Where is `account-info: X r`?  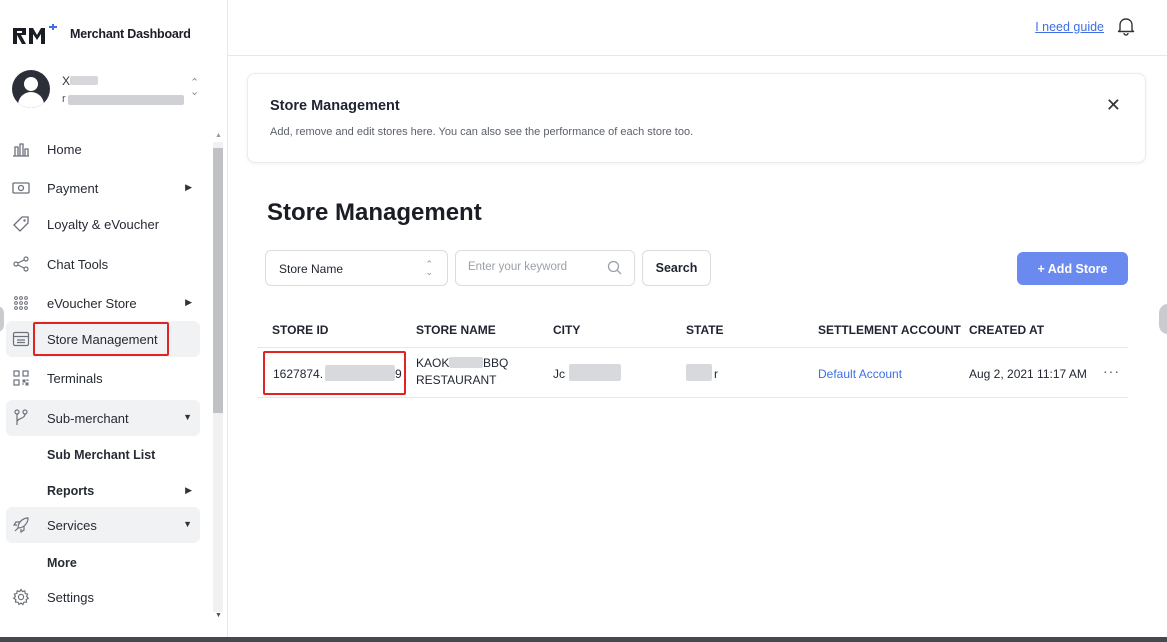
account-info: X r is located at coordinates (127, 89).